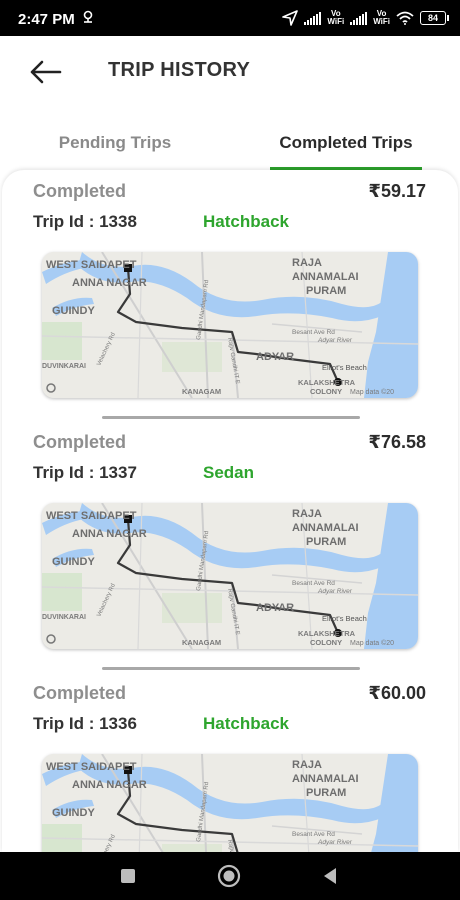  I want to click on back-button, so click(46, 72).